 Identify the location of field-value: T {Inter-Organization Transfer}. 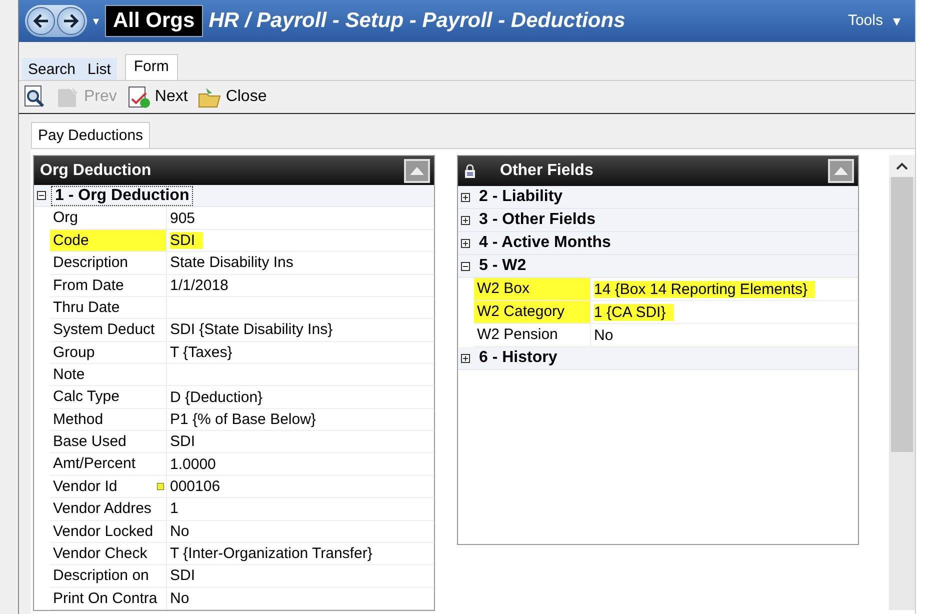
(275, 553).